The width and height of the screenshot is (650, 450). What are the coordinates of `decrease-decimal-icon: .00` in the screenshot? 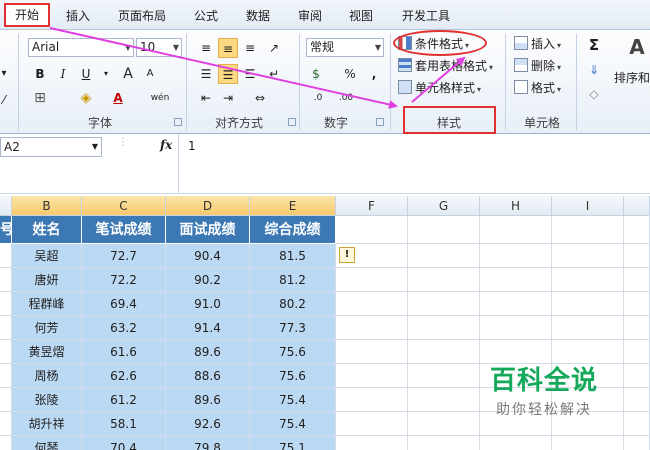 It's located at (346, 98).